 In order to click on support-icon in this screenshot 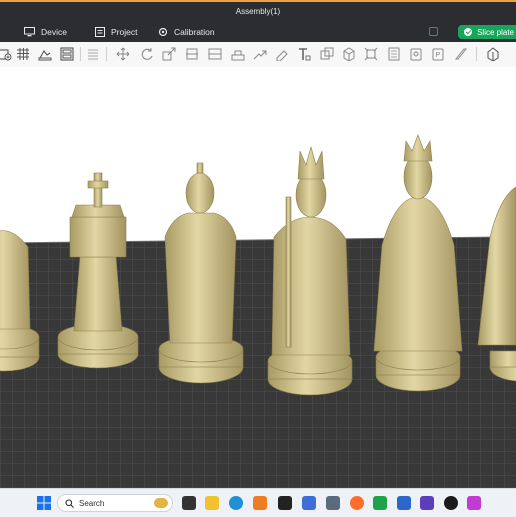, I will do `click(461, 54)`.